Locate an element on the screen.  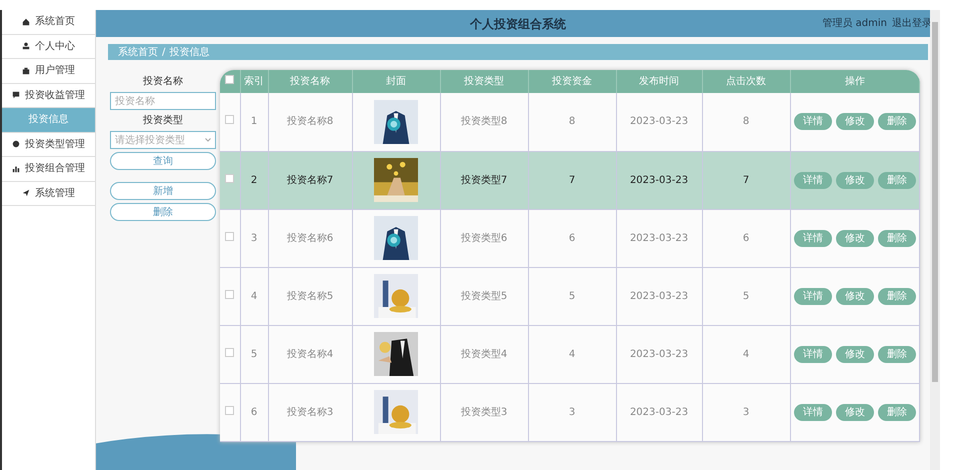
chat-icon is located at coordinates (16, 95).